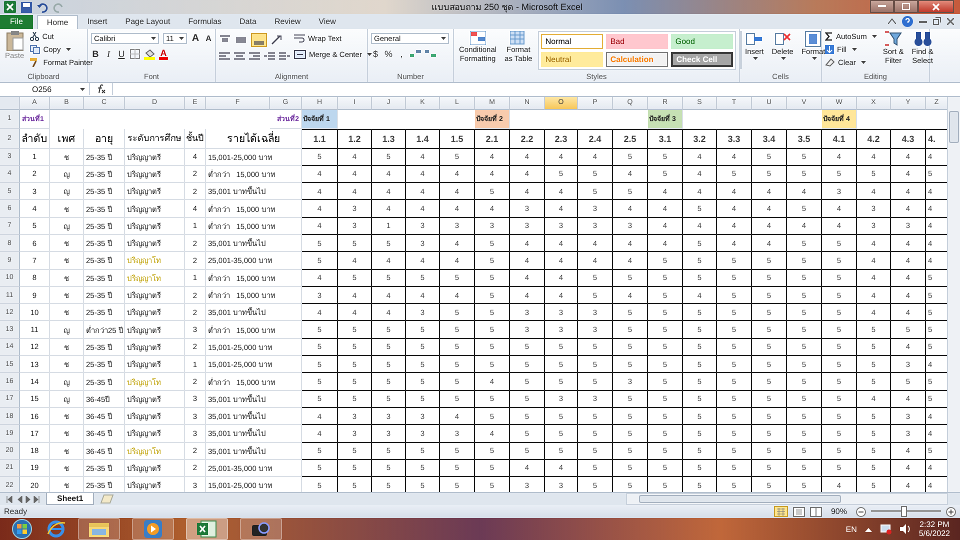 The image size is (960, 540). I want to click on function-icon, so click(101, 89).